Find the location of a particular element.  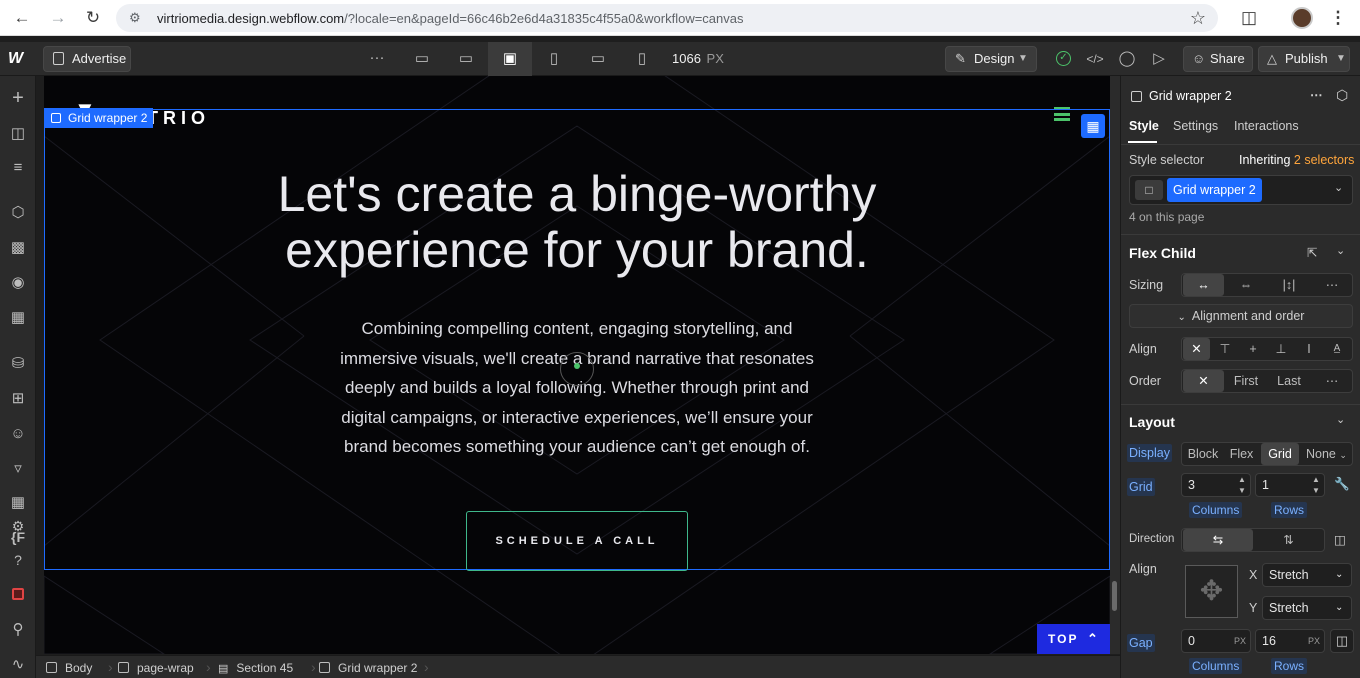

webflow-logo: W is located at coordinates (19, 59).